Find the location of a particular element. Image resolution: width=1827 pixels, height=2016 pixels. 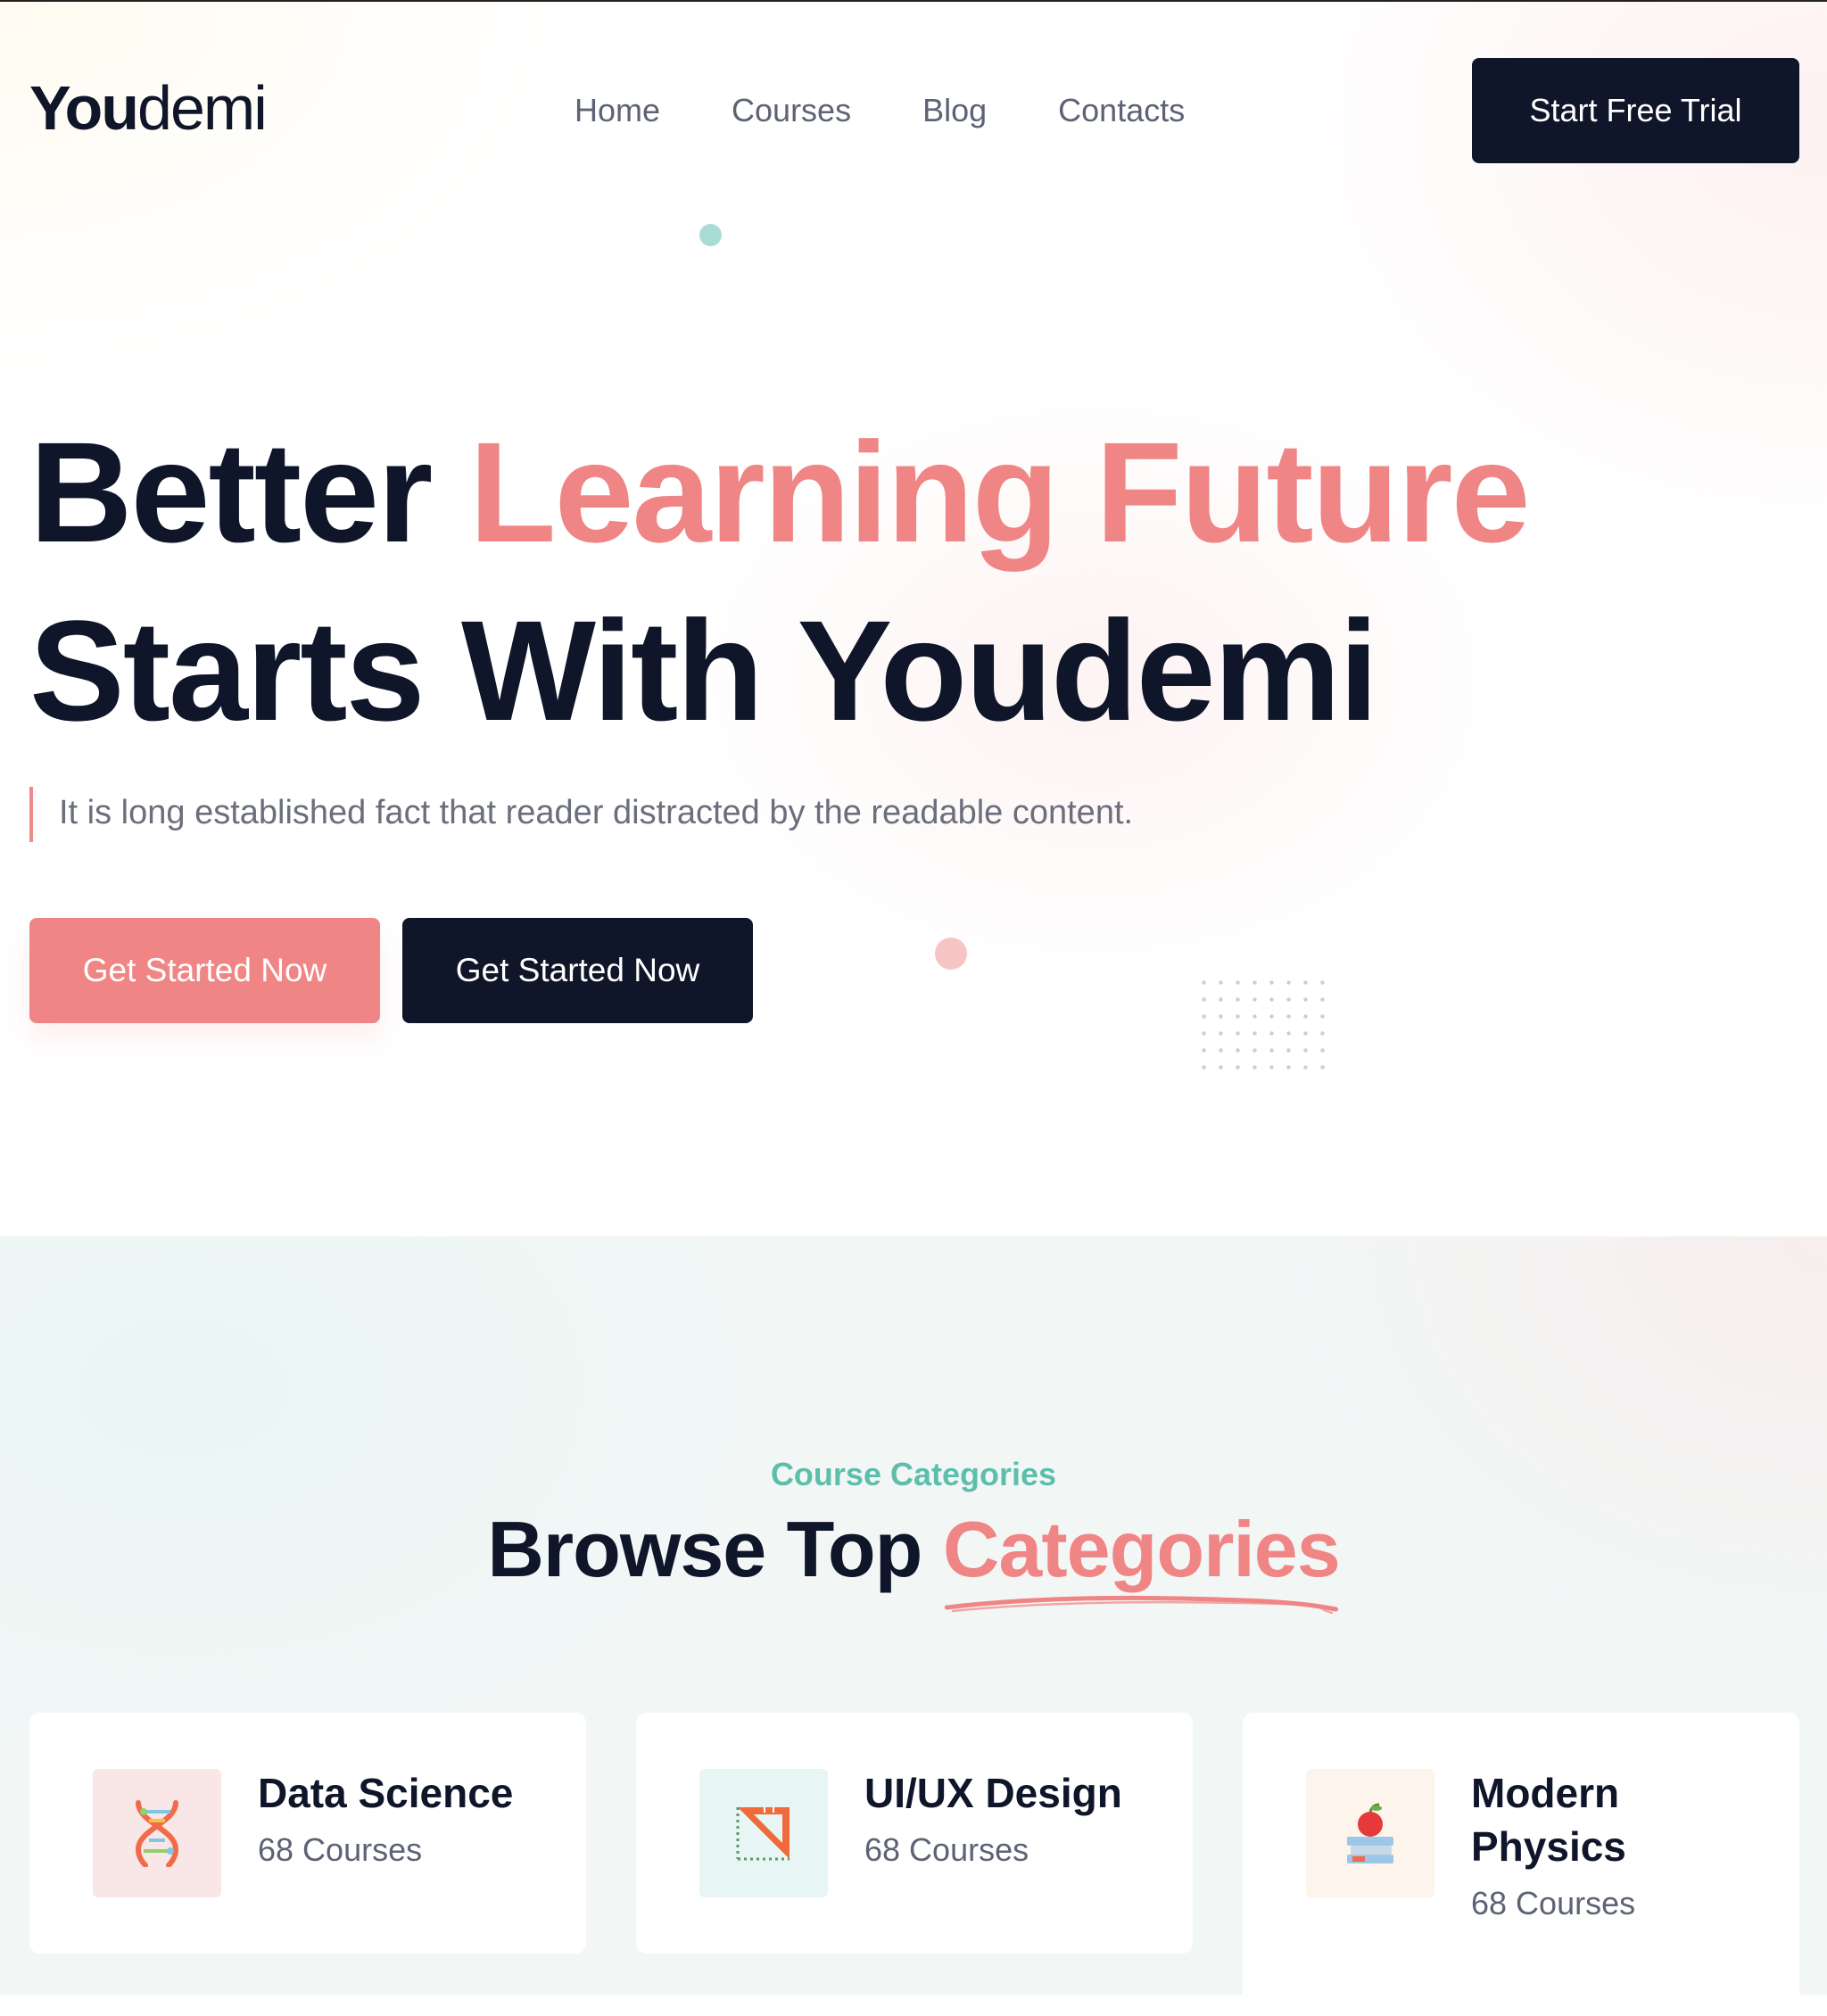

category-name: Modern Physics is located at coordinates (1548, 1820).